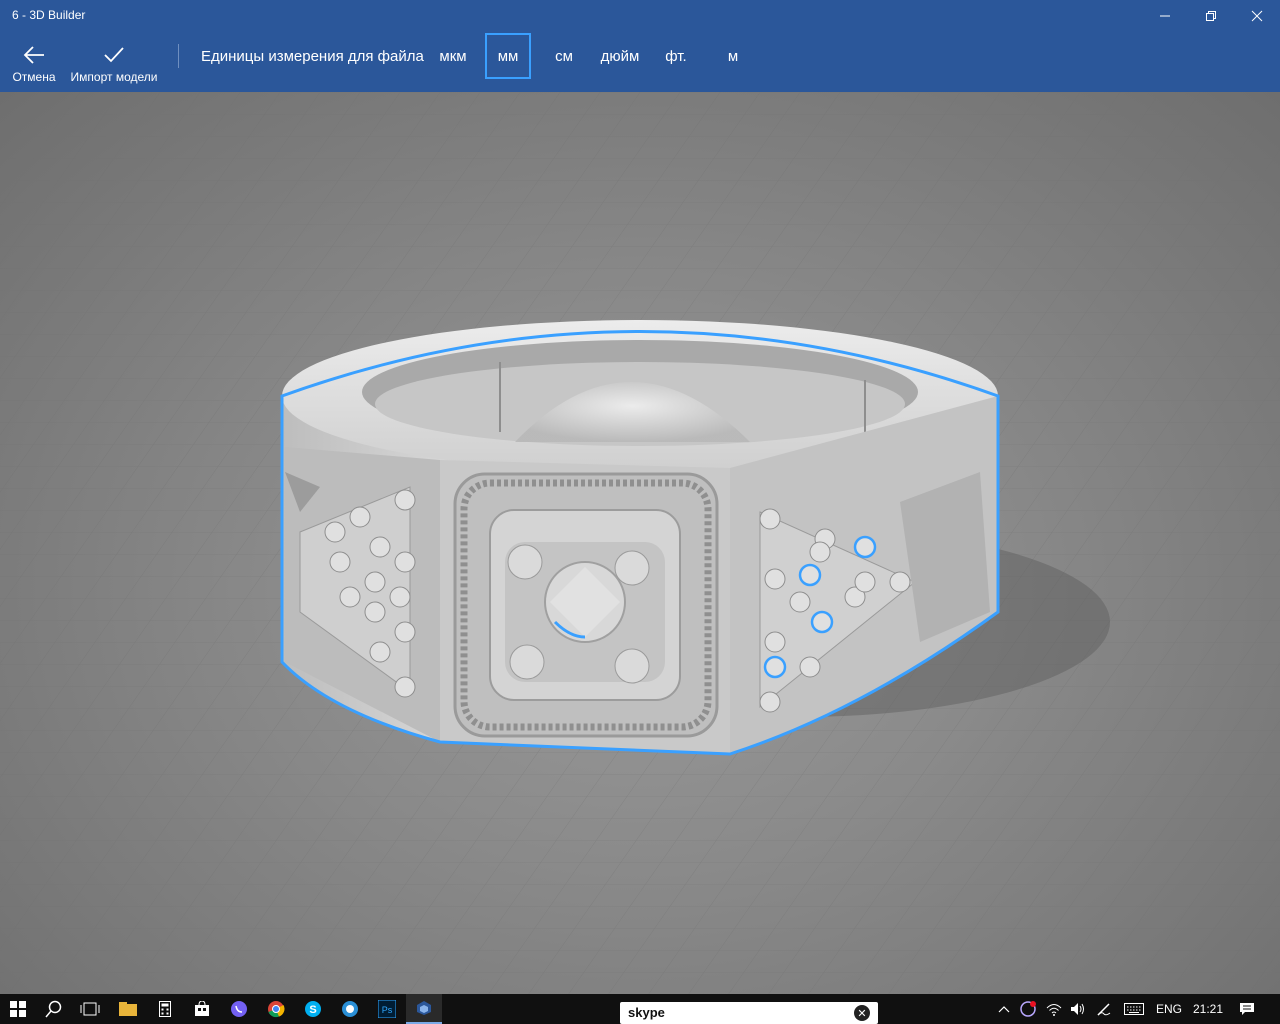 The image size is (1280, 1024). Describe the element at coordinates (620, 56) in the screenshot. I see `unit-option-inch: дюйм` at that location.